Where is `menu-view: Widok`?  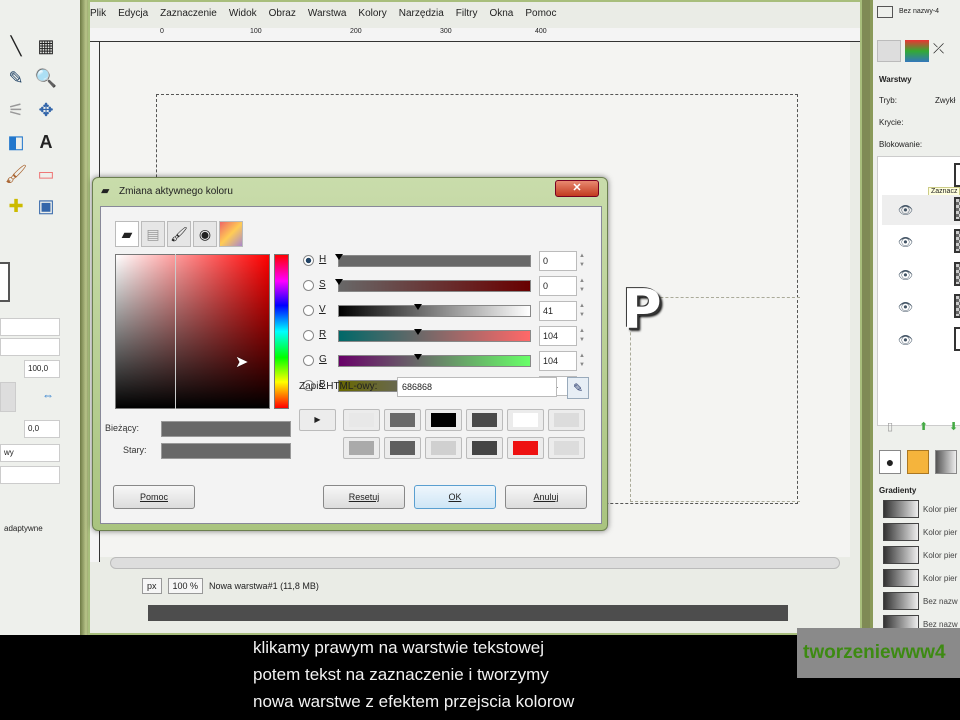
menu-view: Widok is located at coordinates (243, 17).